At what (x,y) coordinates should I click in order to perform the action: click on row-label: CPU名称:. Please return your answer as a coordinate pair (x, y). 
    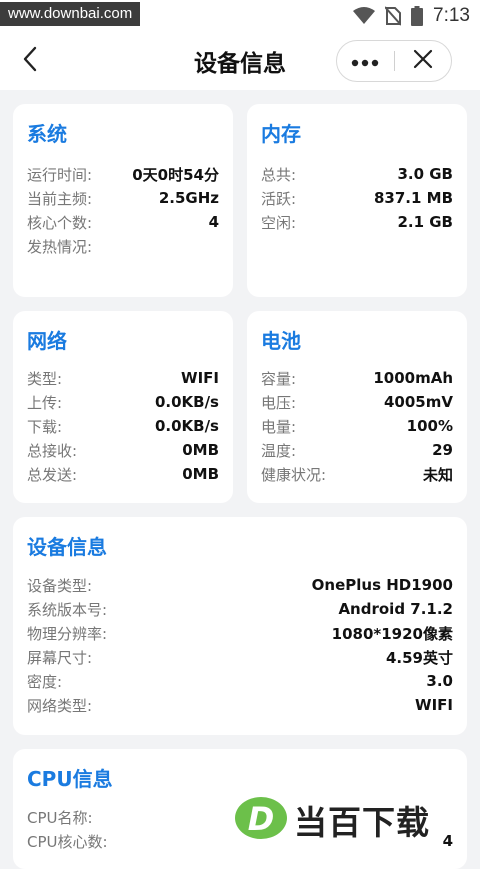
    Looking at the image, I should click on (60, 817).